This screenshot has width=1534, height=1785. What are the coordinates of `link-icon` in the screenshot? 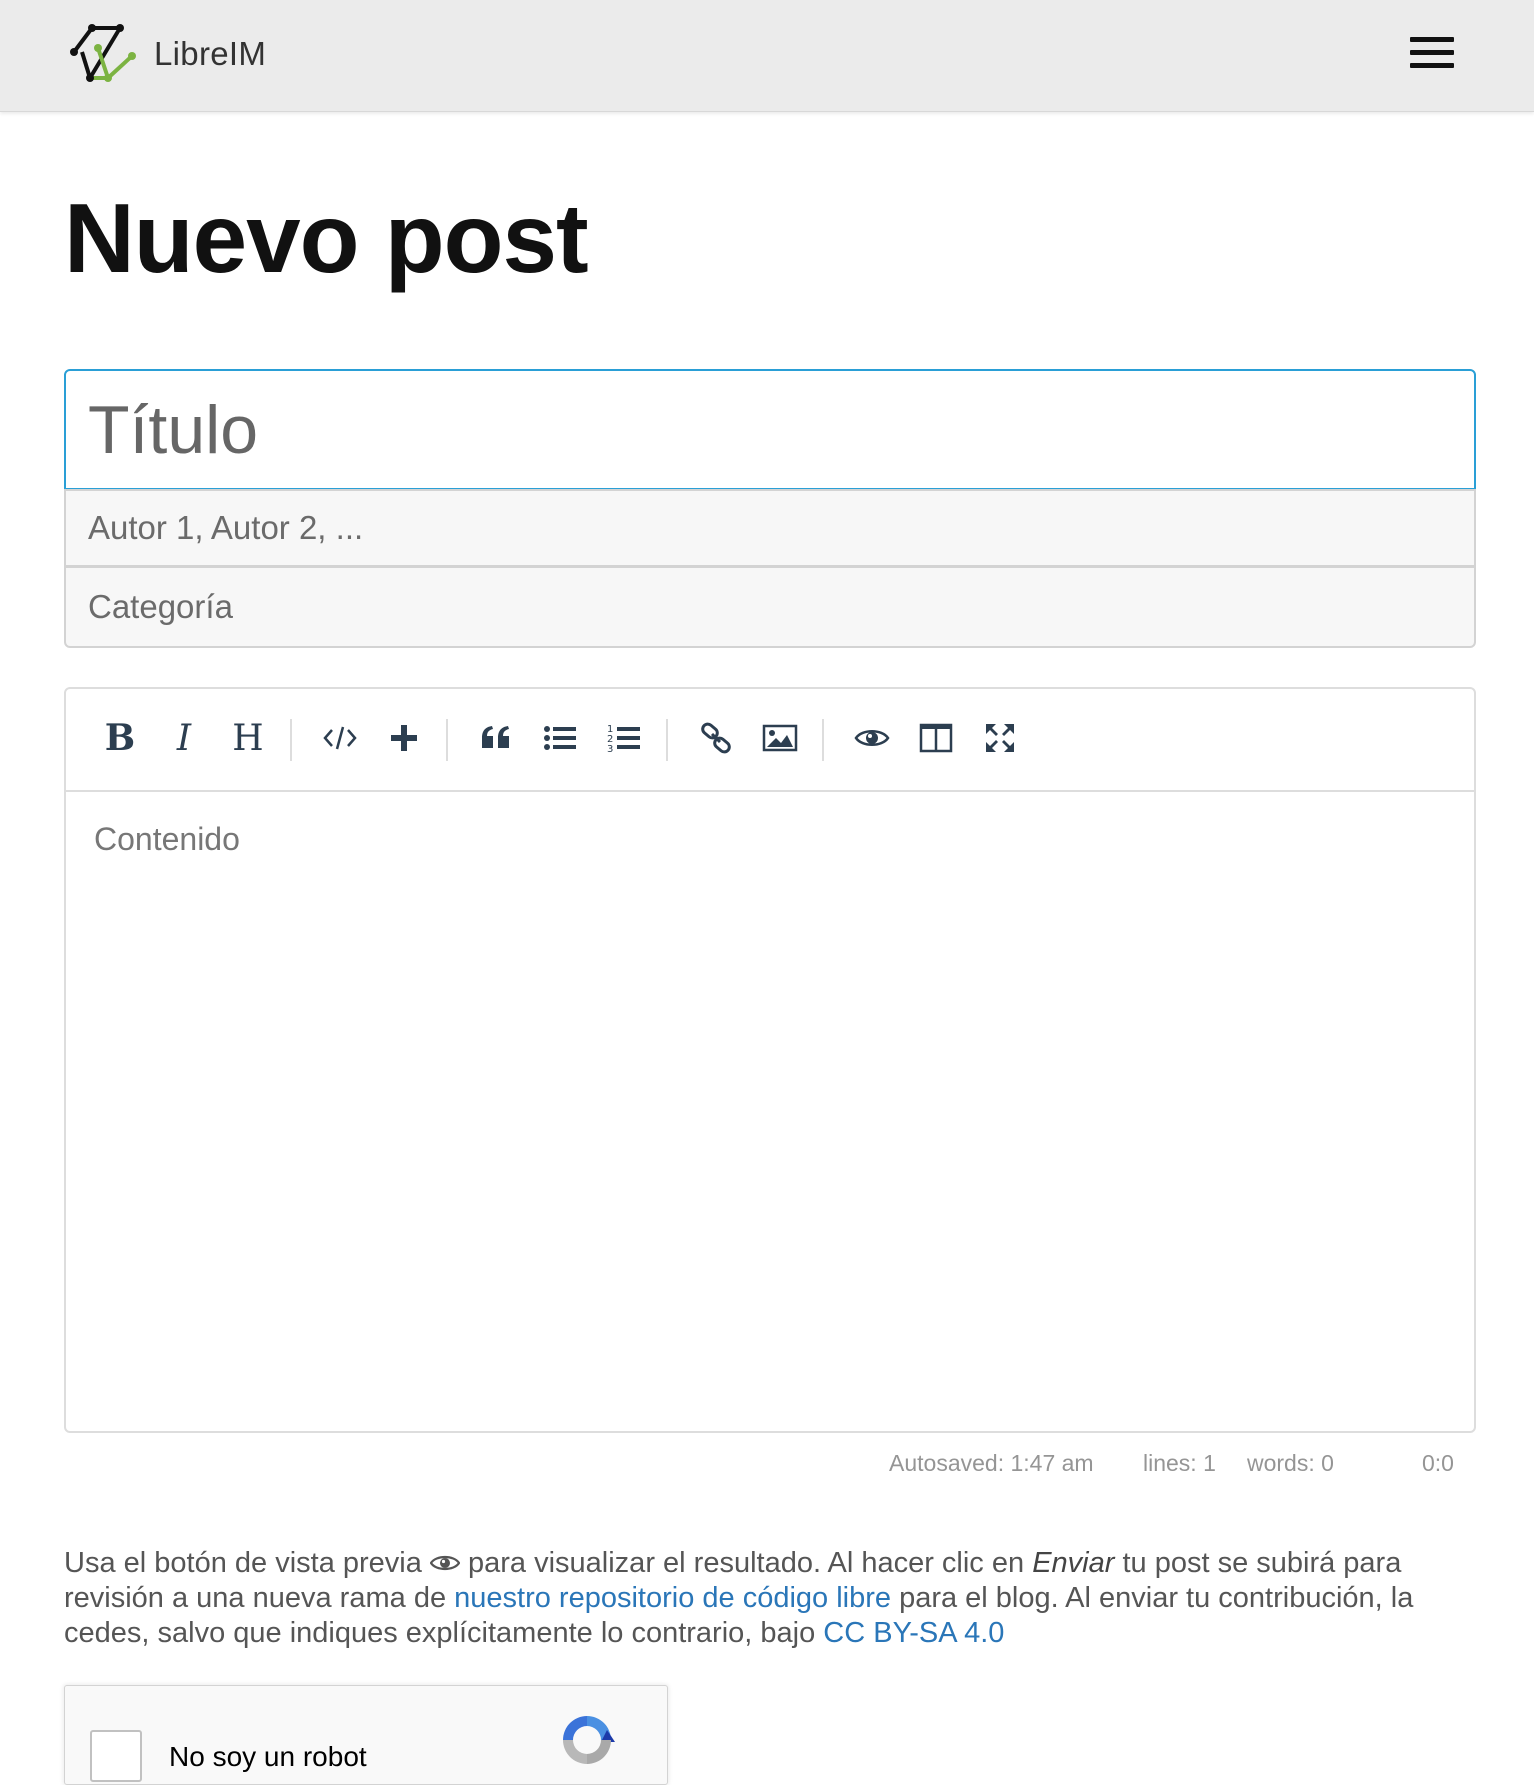 It's located at (716, 738).